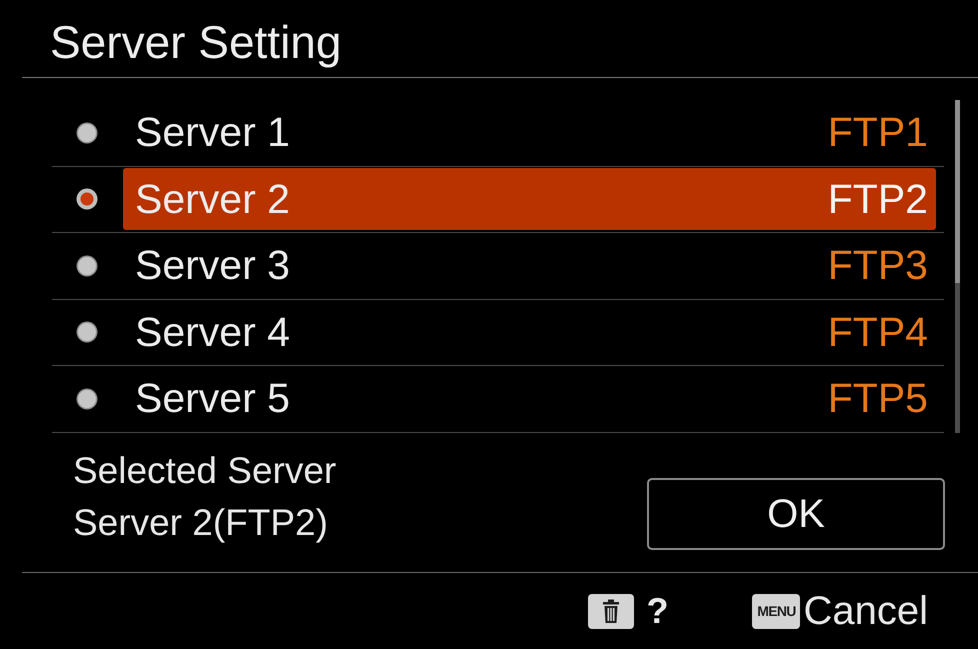  What do you see at coordinates (865, 611) in the screenshot?
I see `cancel-label: Cancel` at bounding box center [865, 611].